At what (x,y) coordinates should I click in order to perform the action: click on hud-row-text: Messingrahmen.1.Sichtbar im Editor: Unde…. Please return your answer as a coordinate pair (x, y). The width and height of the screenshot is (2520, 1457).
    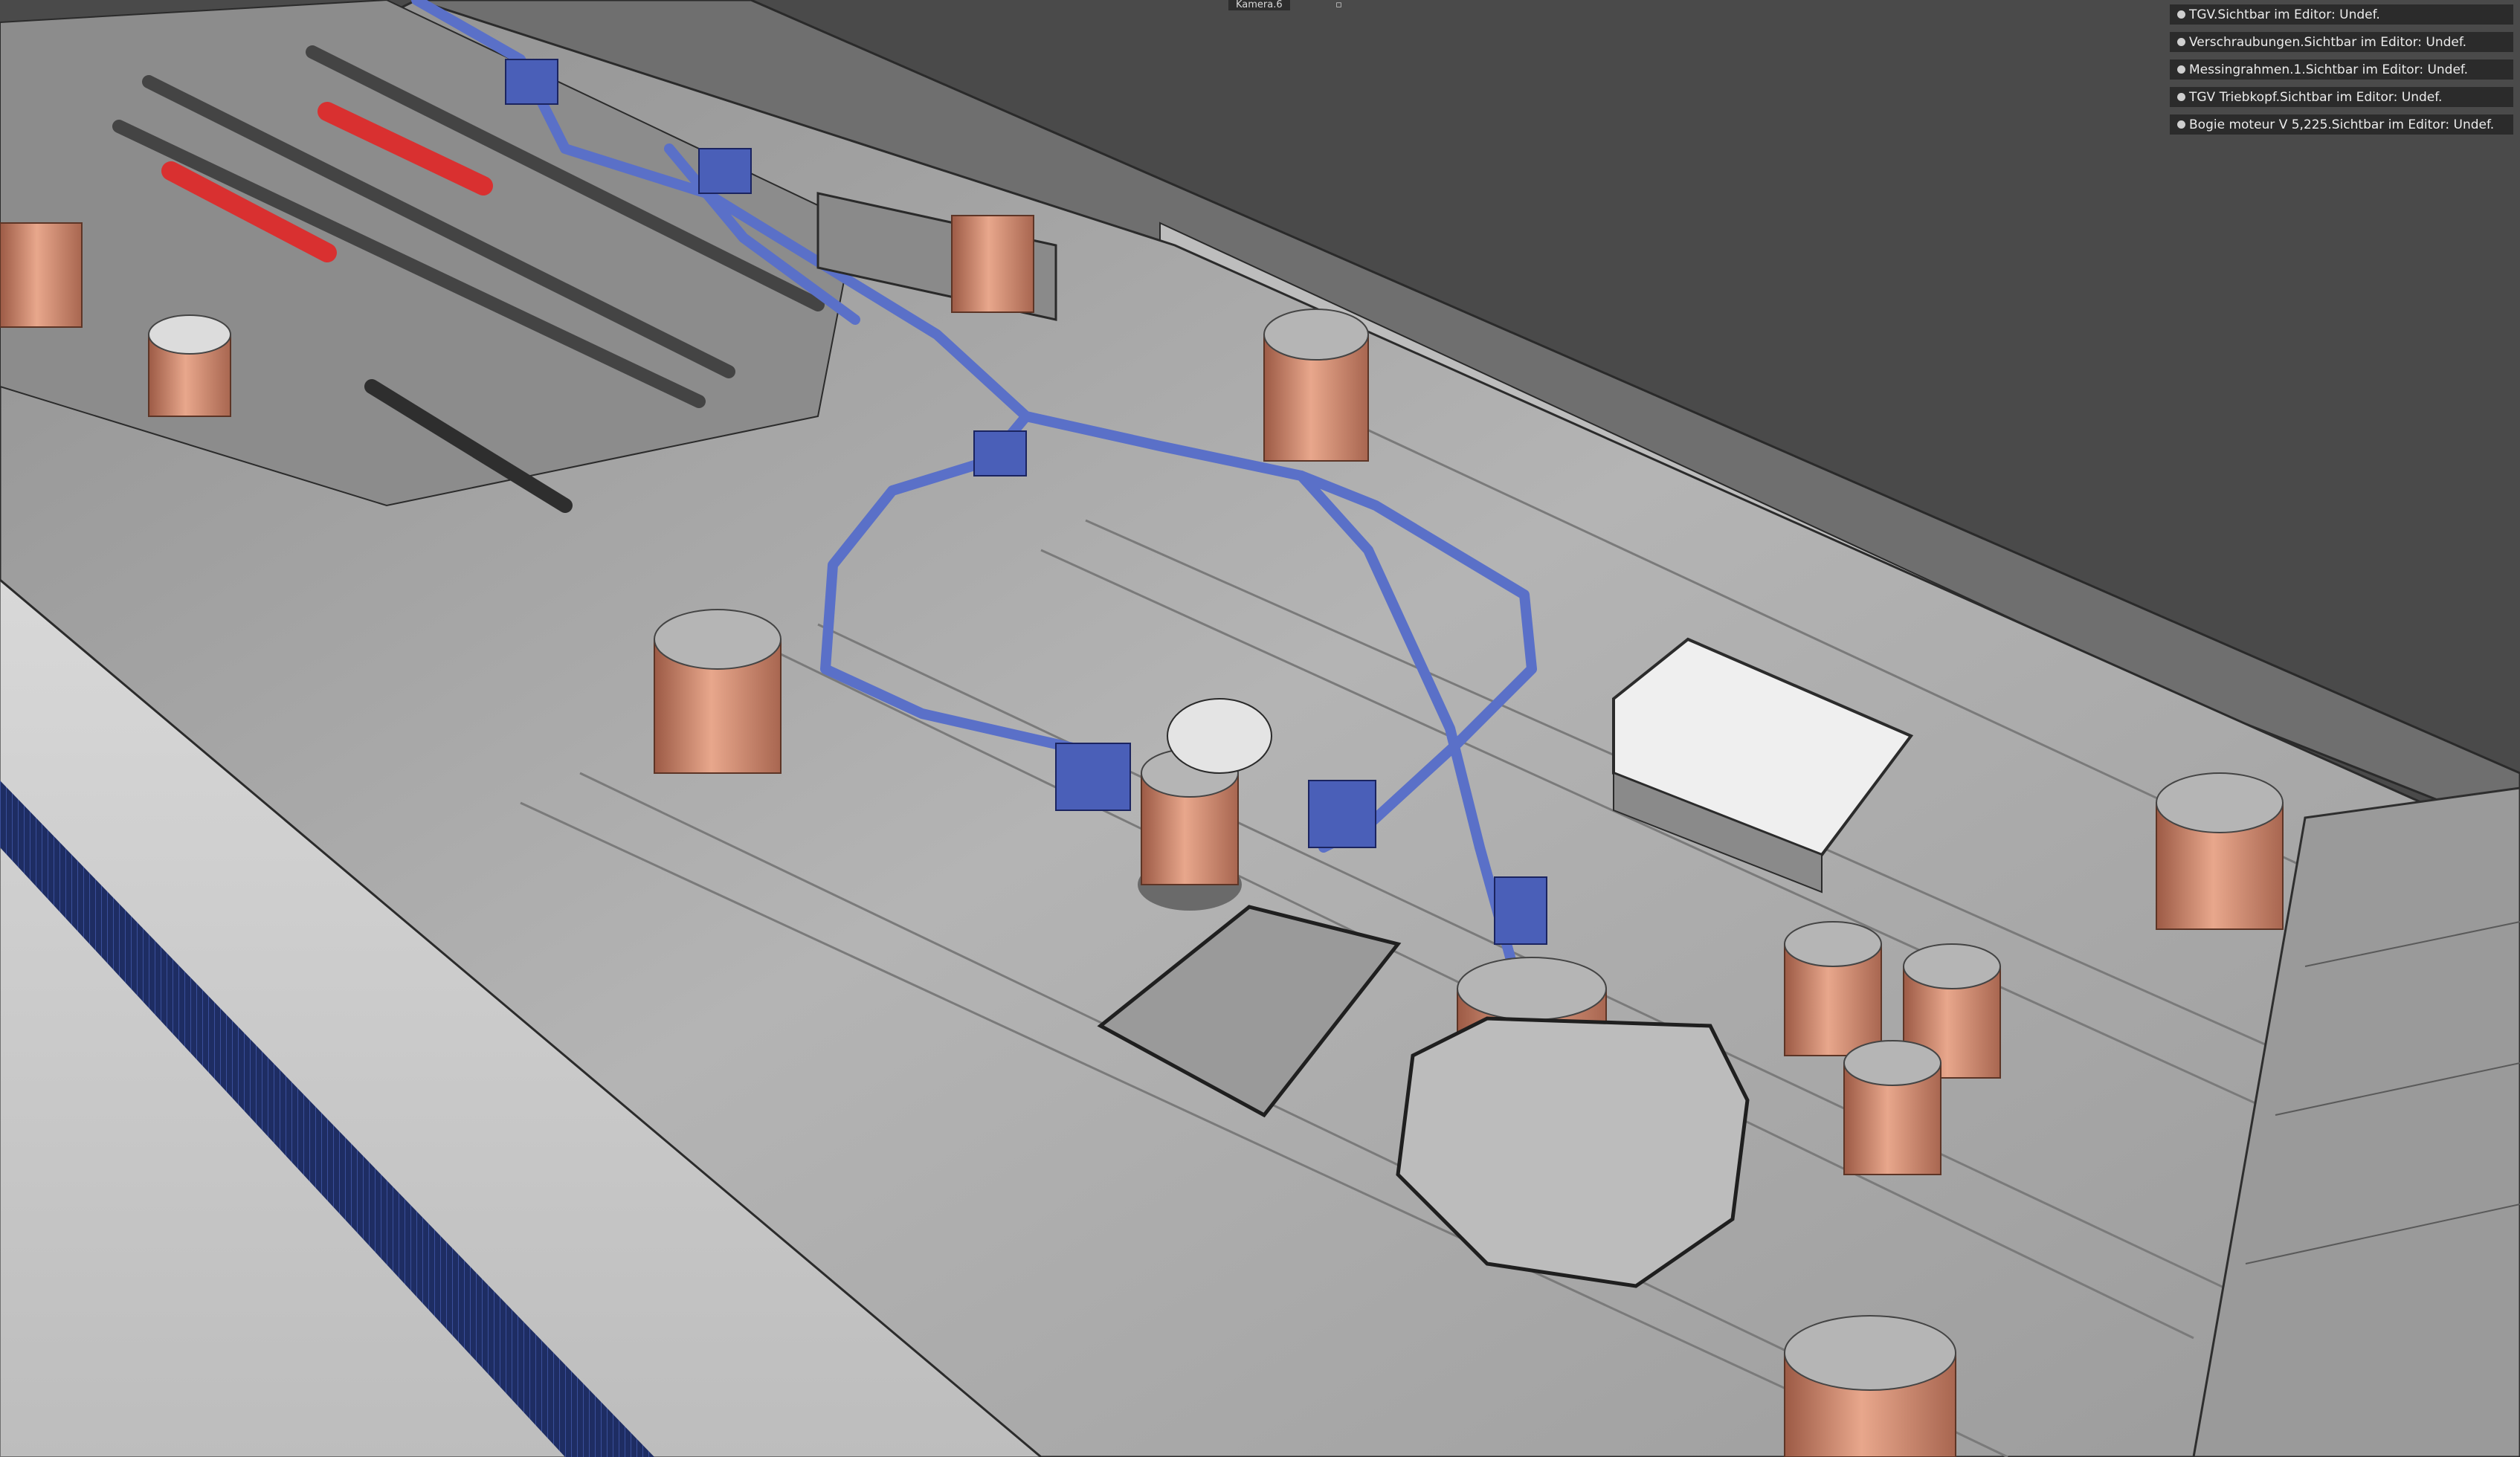
    Looking at the image, I should click on (2329, 69).